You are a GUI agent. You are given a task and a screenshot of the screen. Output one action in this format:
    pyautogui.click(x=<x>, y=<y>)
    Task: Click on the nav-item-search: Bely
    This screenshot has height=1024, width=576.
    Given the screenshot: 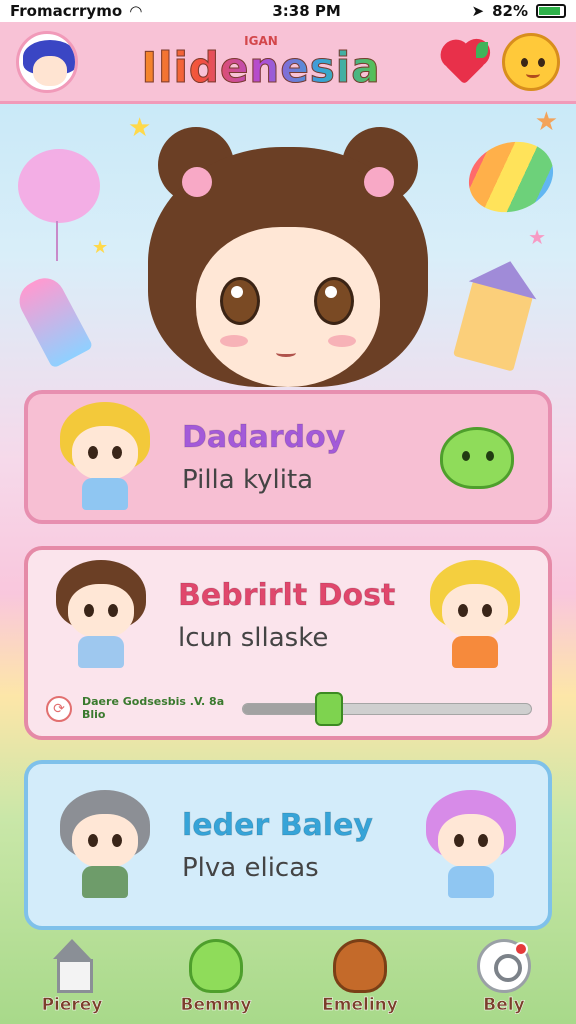 What is the action you would take?
    pyautogui.click(x=504, y=977)
    